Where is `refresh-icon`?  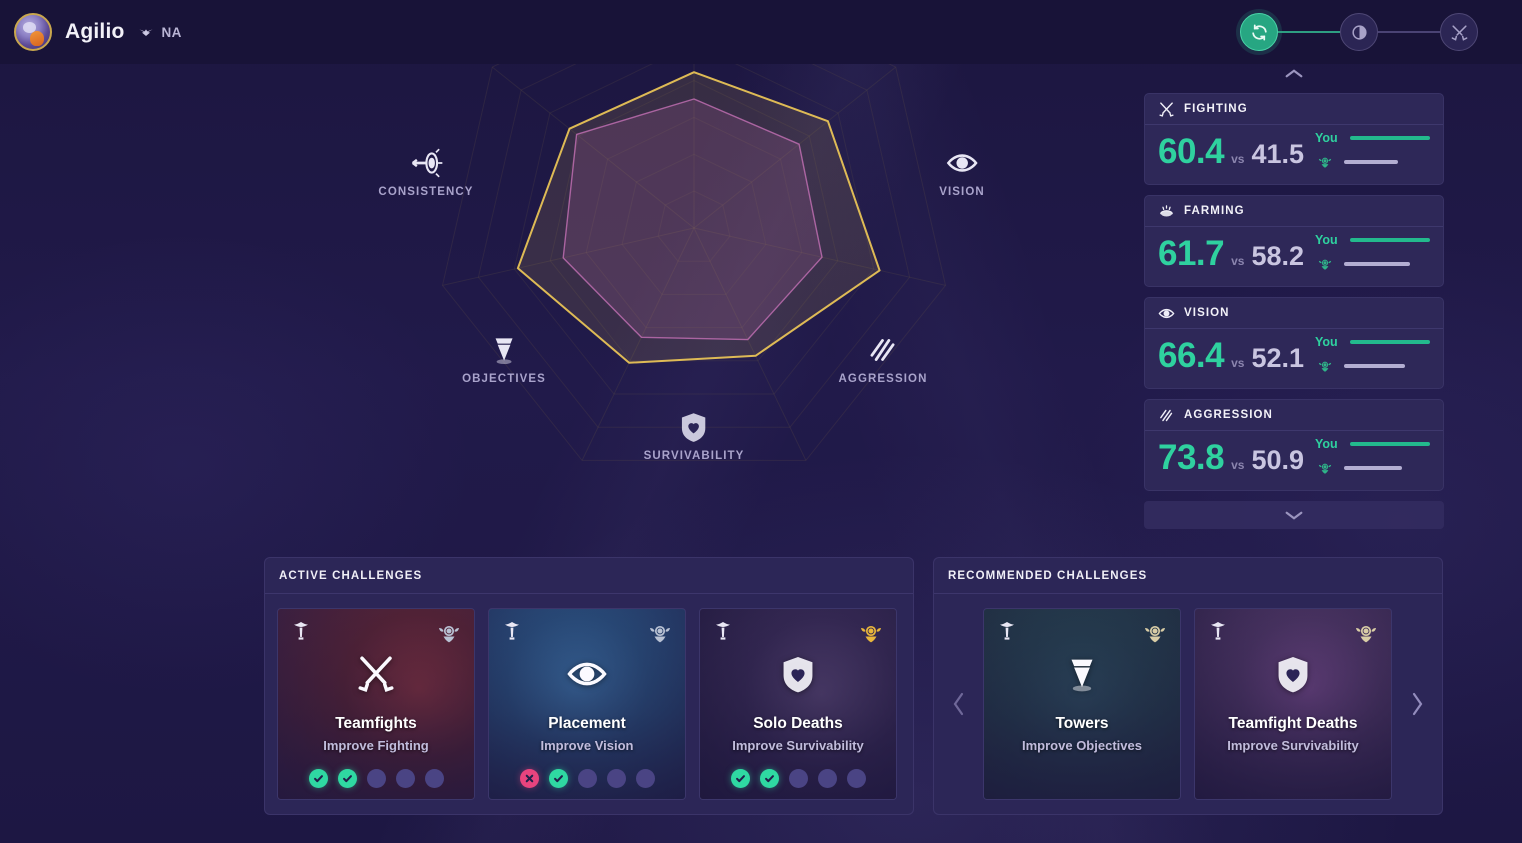 refresh-icon is located at coordinates (1259, 32).